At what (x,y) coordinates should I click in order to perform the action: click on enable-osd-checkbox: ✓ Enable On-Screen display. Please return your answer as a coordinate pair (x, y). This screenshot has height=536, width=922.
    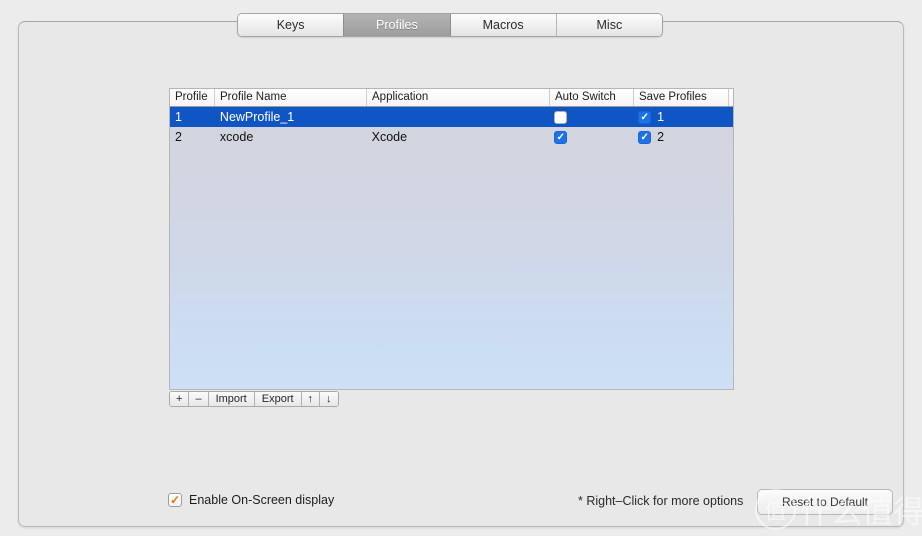
    Looking at the image, I should click on (251, 500).